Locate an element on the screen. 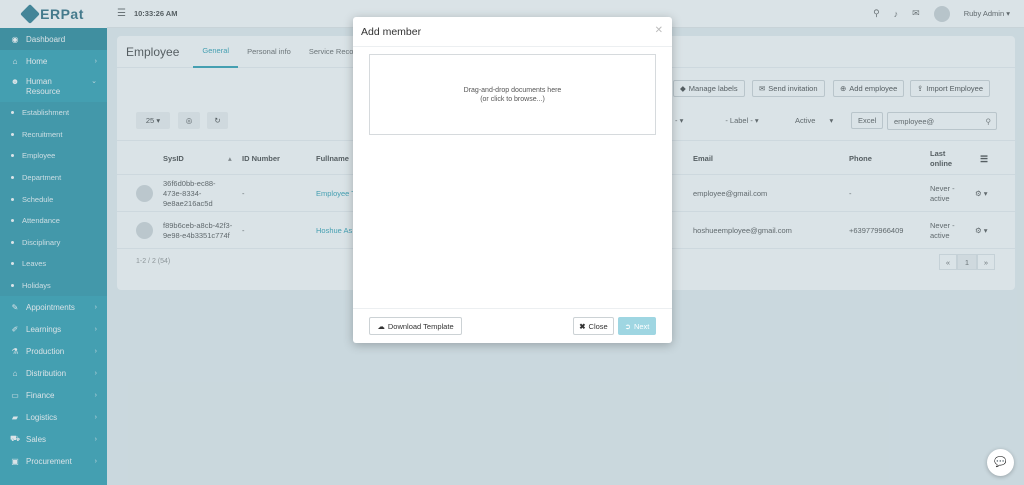 This screenshot has height=485, width=1024. next-button: ➲ Next is located at coordinates (637, 326).